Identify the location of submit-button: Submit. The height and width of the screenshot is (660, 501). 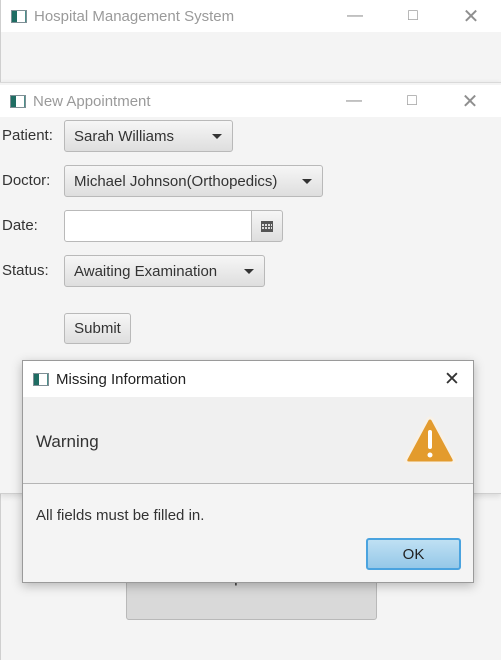
(97, 328).